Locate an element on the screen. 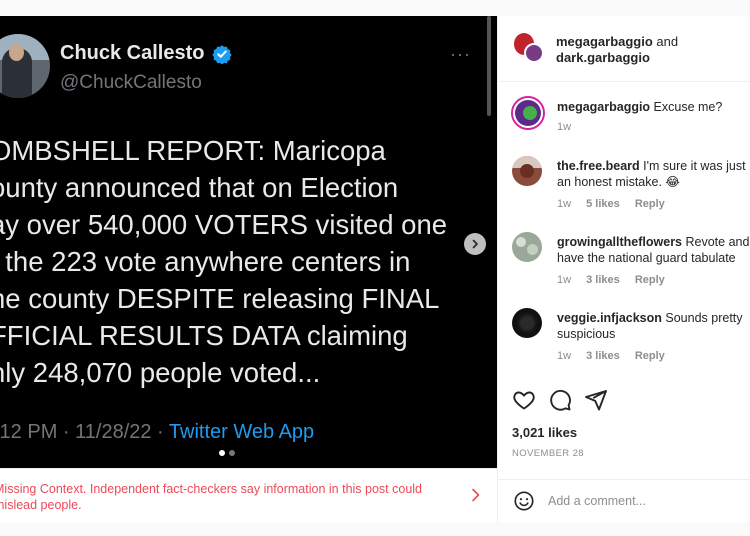 The image size is (750, 536). collab-avatars is located at coordinates (530, 49).